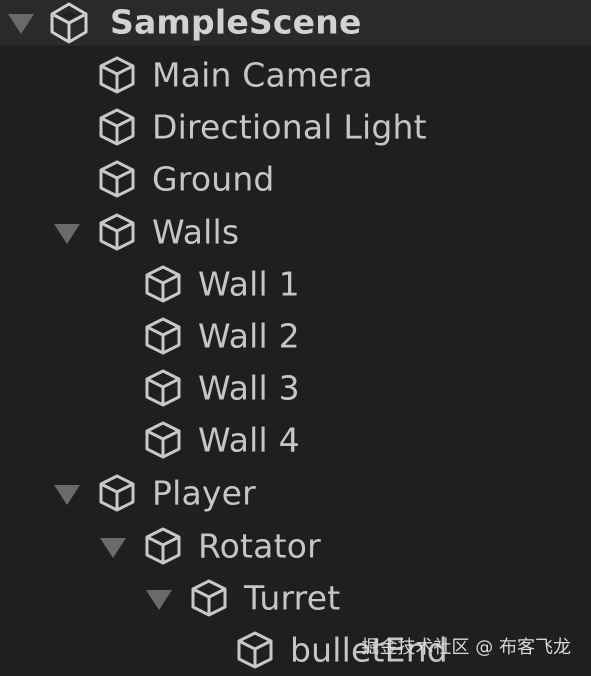 This screenshot has height=676, width=591. What do you see at coordinates (262, 75) in the screenshot?
I see `hierarchy-item-label: Main Camera` at bounding box center [262, 75].